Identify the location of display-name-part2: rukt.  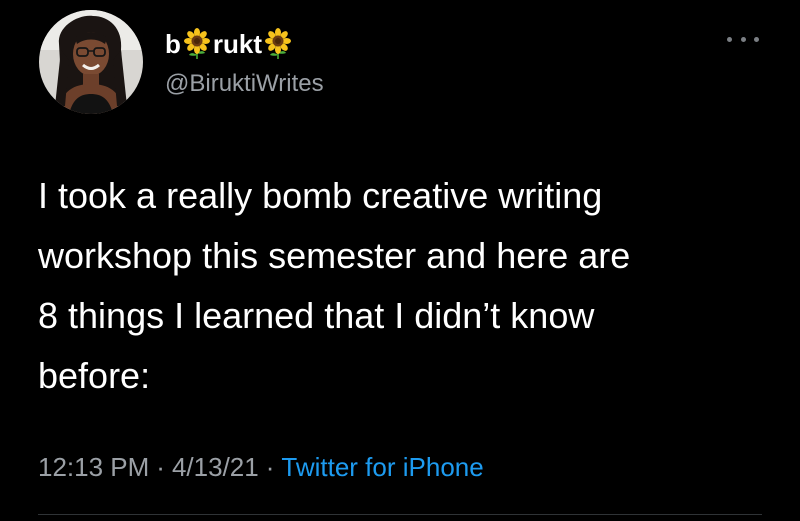
(237, 43).